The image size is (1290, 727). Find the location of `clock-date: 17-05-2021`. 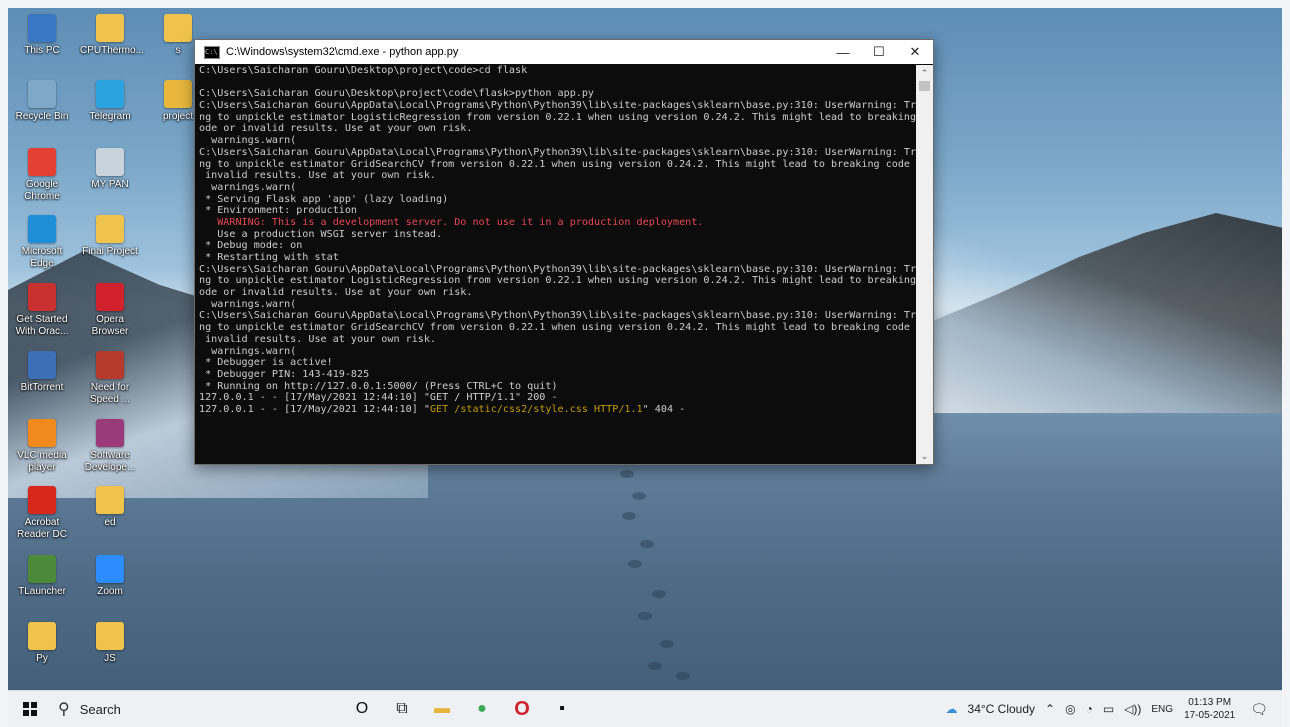

clock-date: 17-05-2021 is located at coordinates (1210, 715).